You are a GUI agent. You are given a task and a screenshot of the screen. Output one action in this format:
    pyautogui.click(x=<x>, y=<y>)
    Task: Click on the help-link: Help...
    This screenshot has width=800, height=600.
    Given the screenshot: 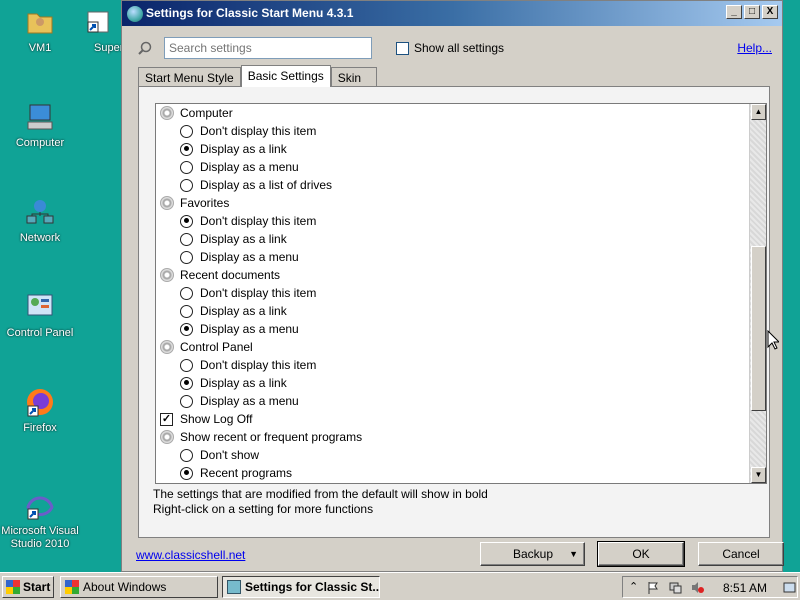 What is the action you would take?
    pyautogui.click(x=754, y=48)
    